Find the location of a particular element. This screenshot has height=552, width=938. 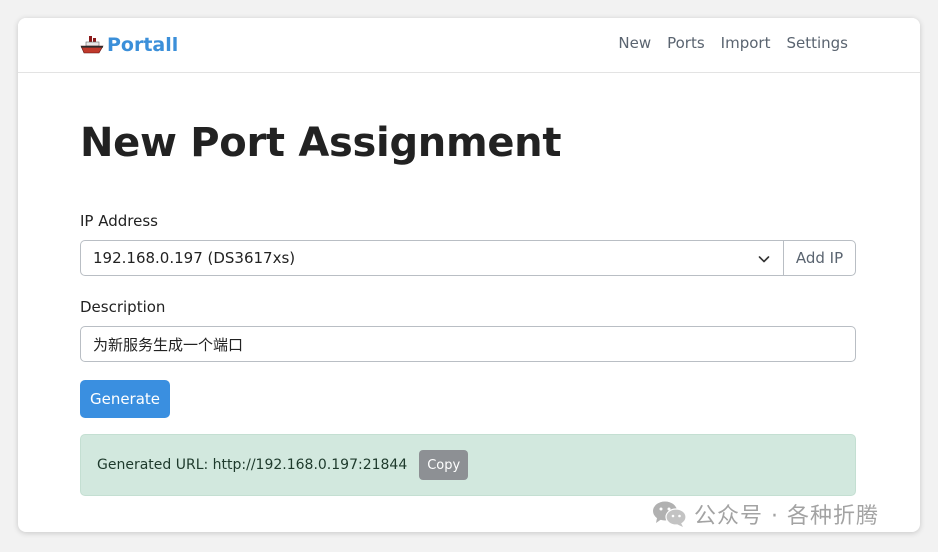

nav-link-import: Import is located at coordinates (746, 43).